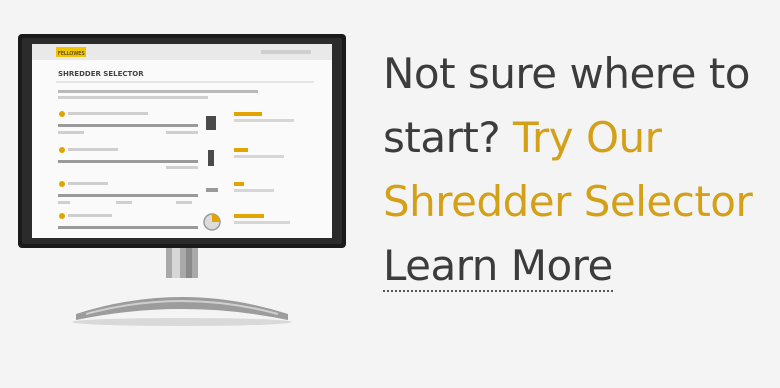 The height and width of the screenshot is (388, 780). Describe the element at coordinates (578, 202) in the screenshot. I see `shredder-selector-link: Shredder Selector` at that location.